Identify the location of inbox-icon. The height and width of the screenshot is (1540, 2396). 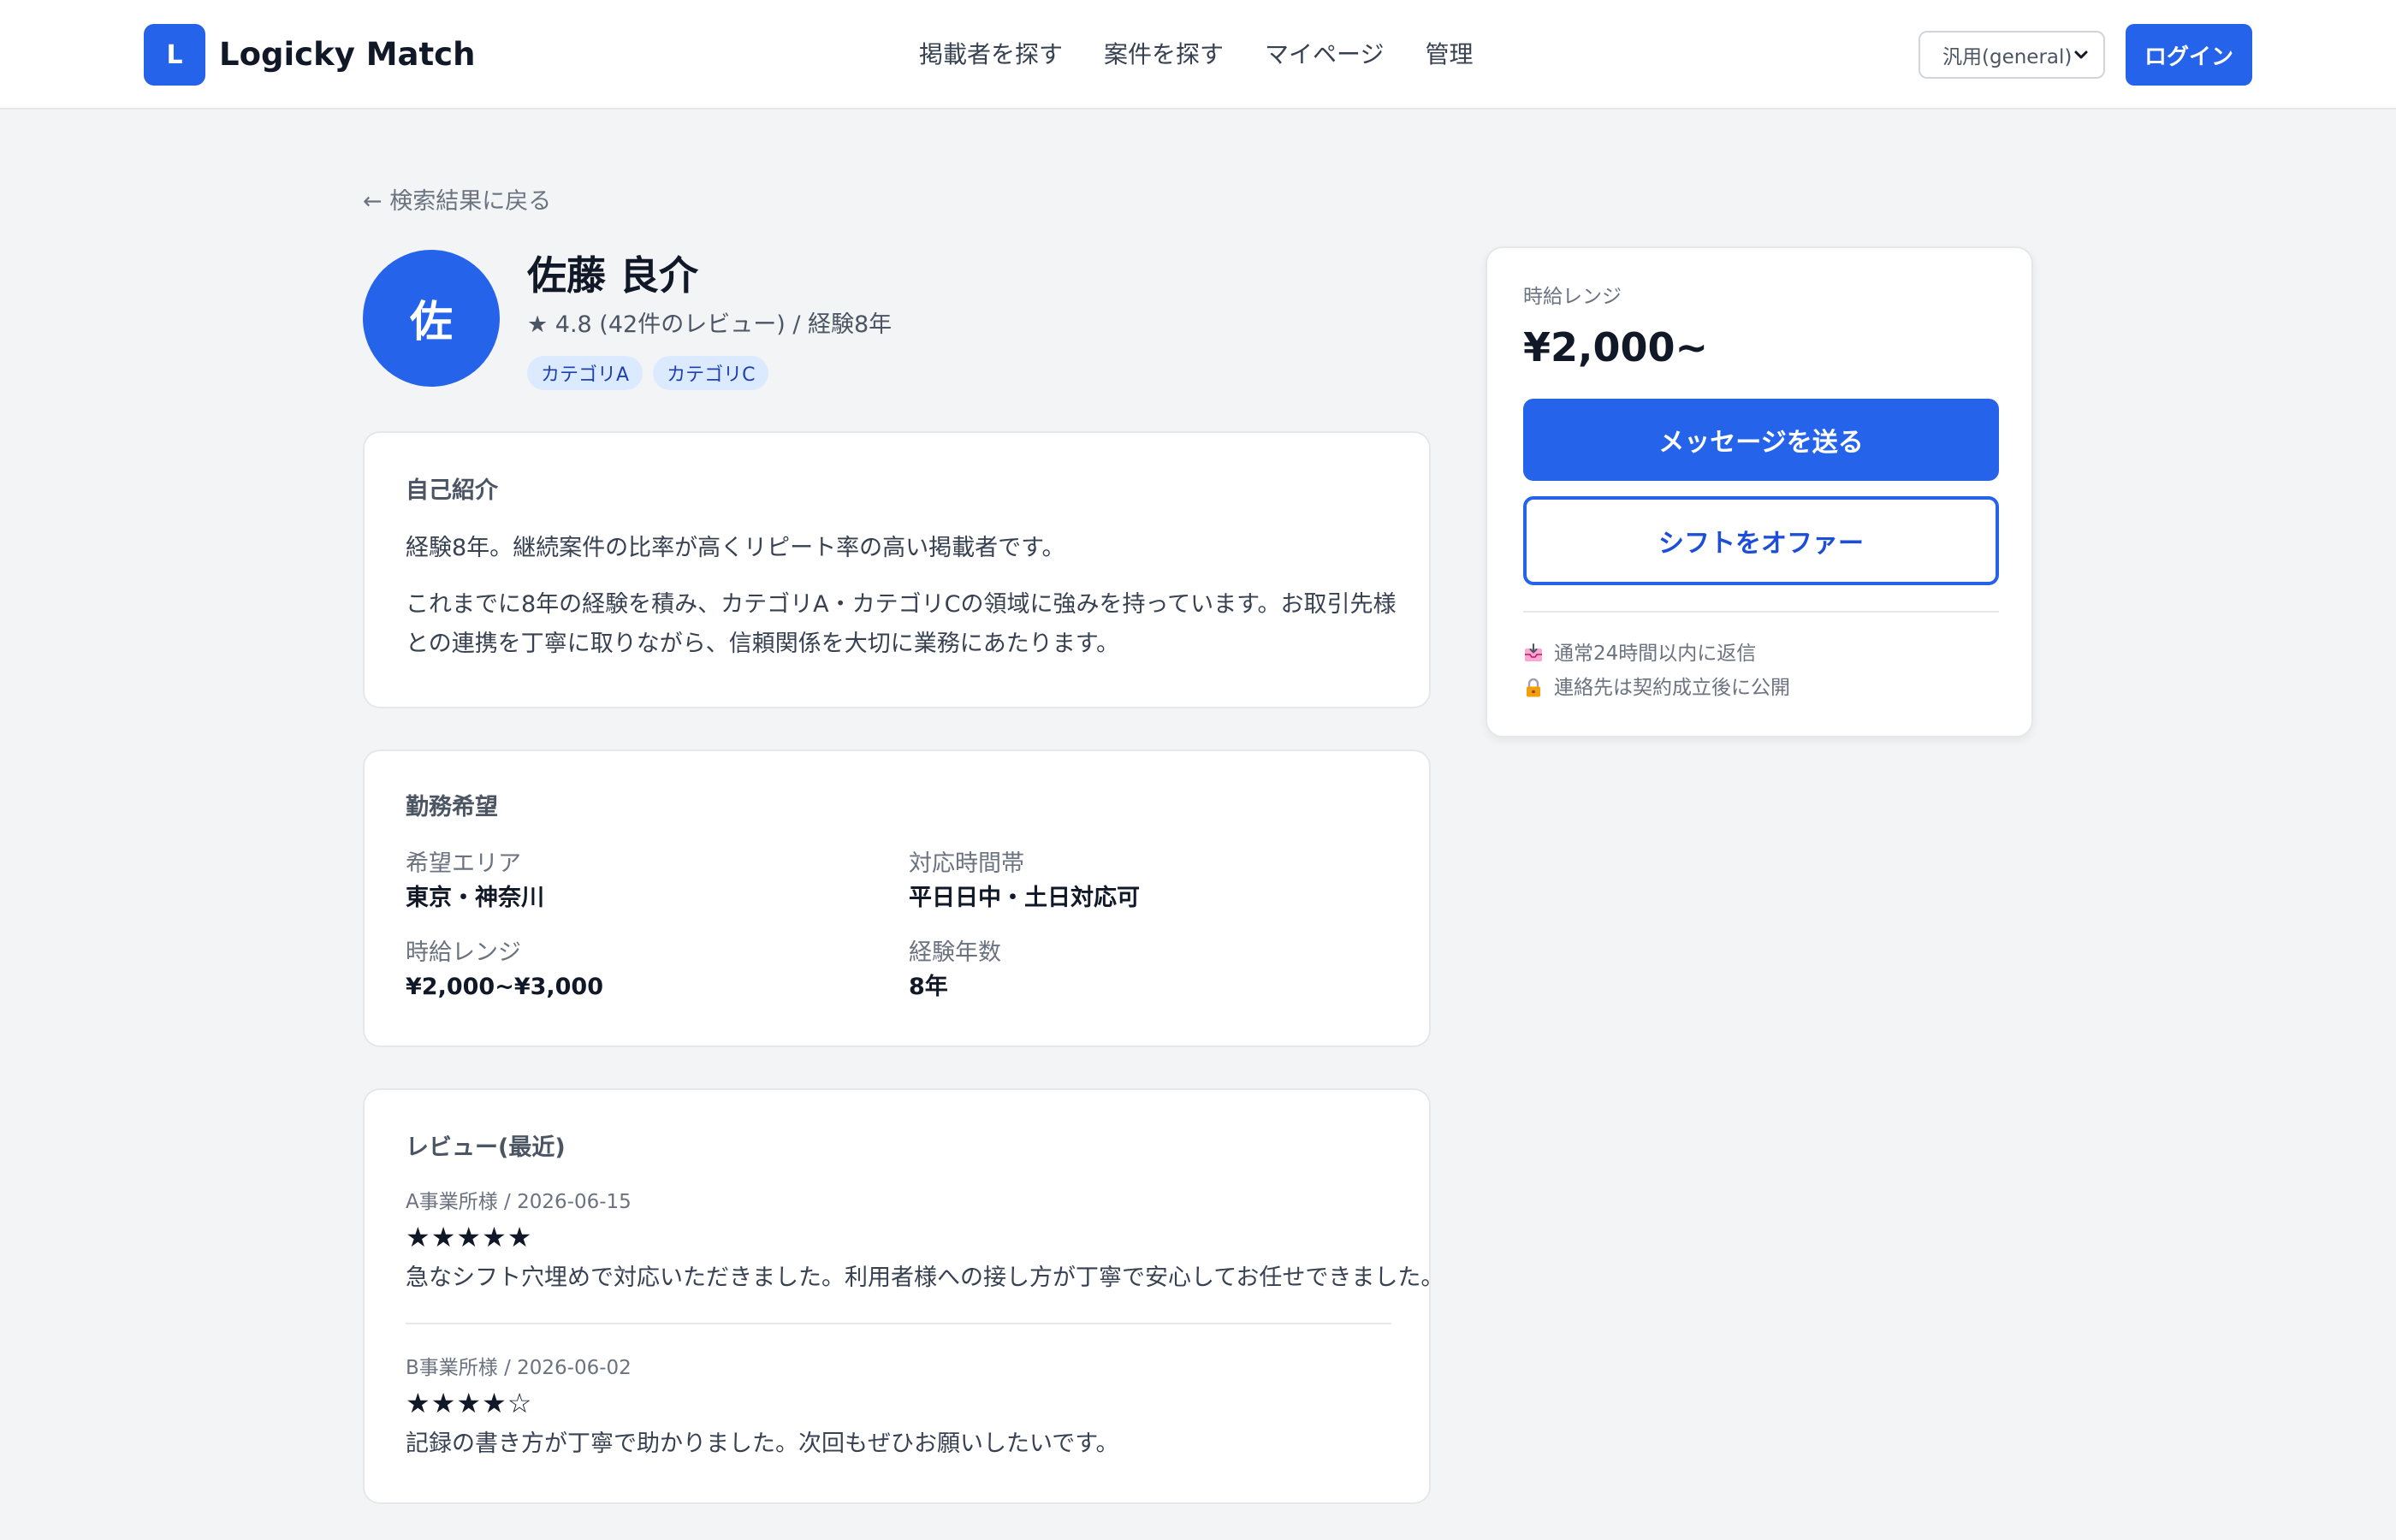
(1533, 652).